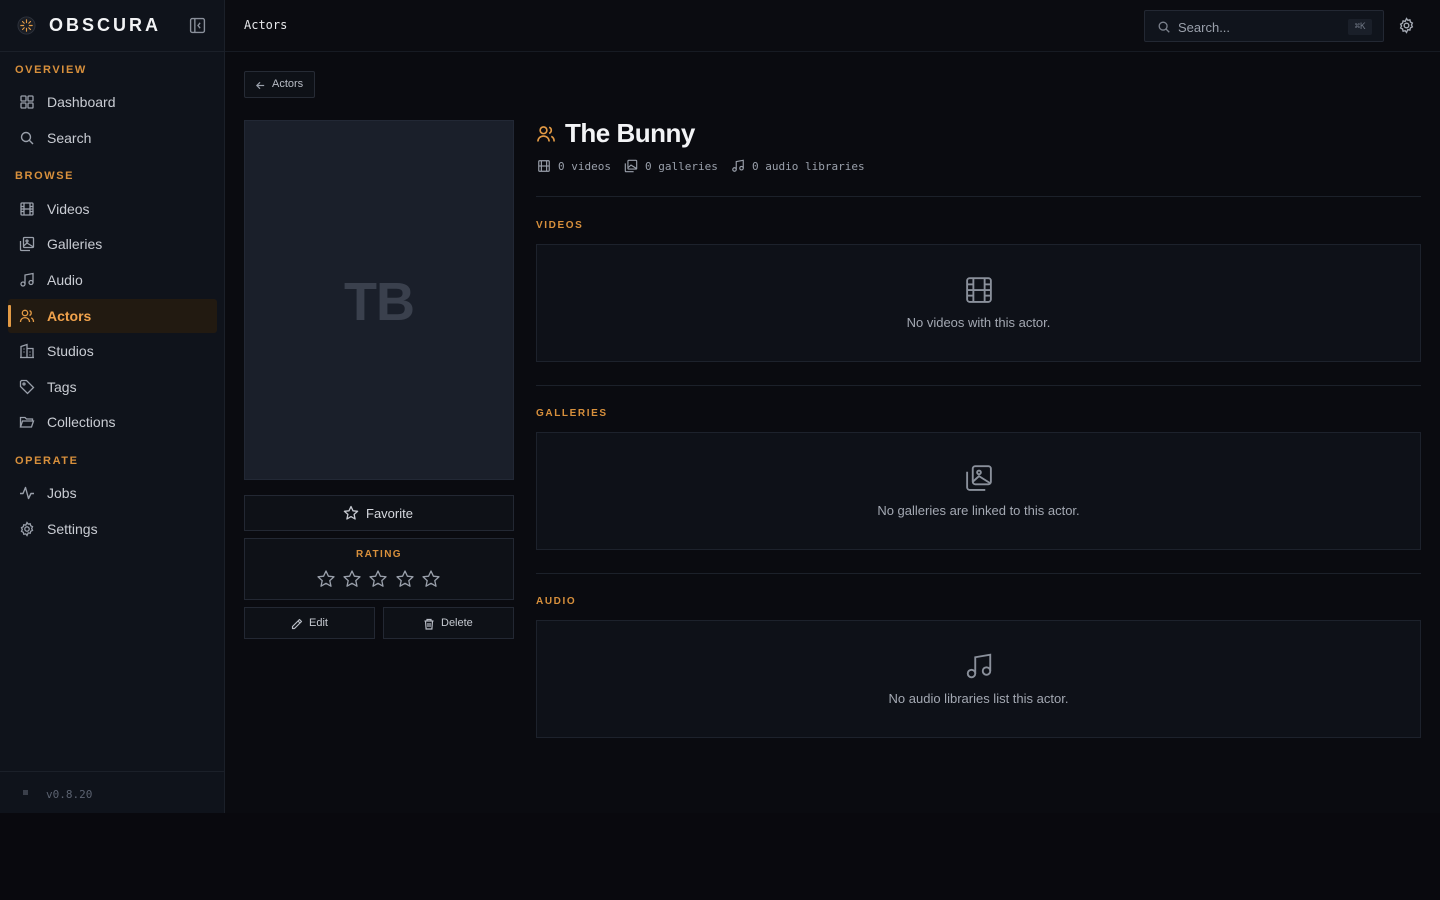 The image size is (1440, 900). I want to click on galleries-section-title: GALLERIES, so click(572, 413).